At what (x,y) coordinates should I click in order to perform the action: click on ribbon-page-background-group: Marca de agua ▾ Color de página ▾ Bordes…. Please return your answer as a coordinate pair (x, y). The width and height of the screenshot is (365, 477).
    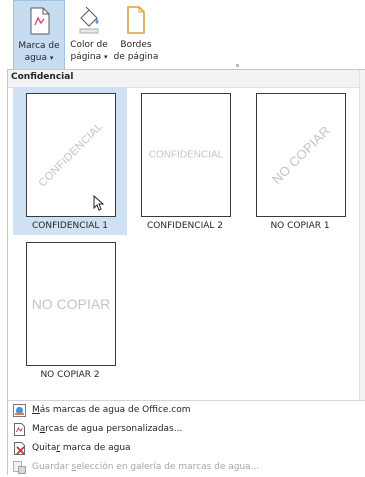
    Looking at the image, I should click on (182, 34).